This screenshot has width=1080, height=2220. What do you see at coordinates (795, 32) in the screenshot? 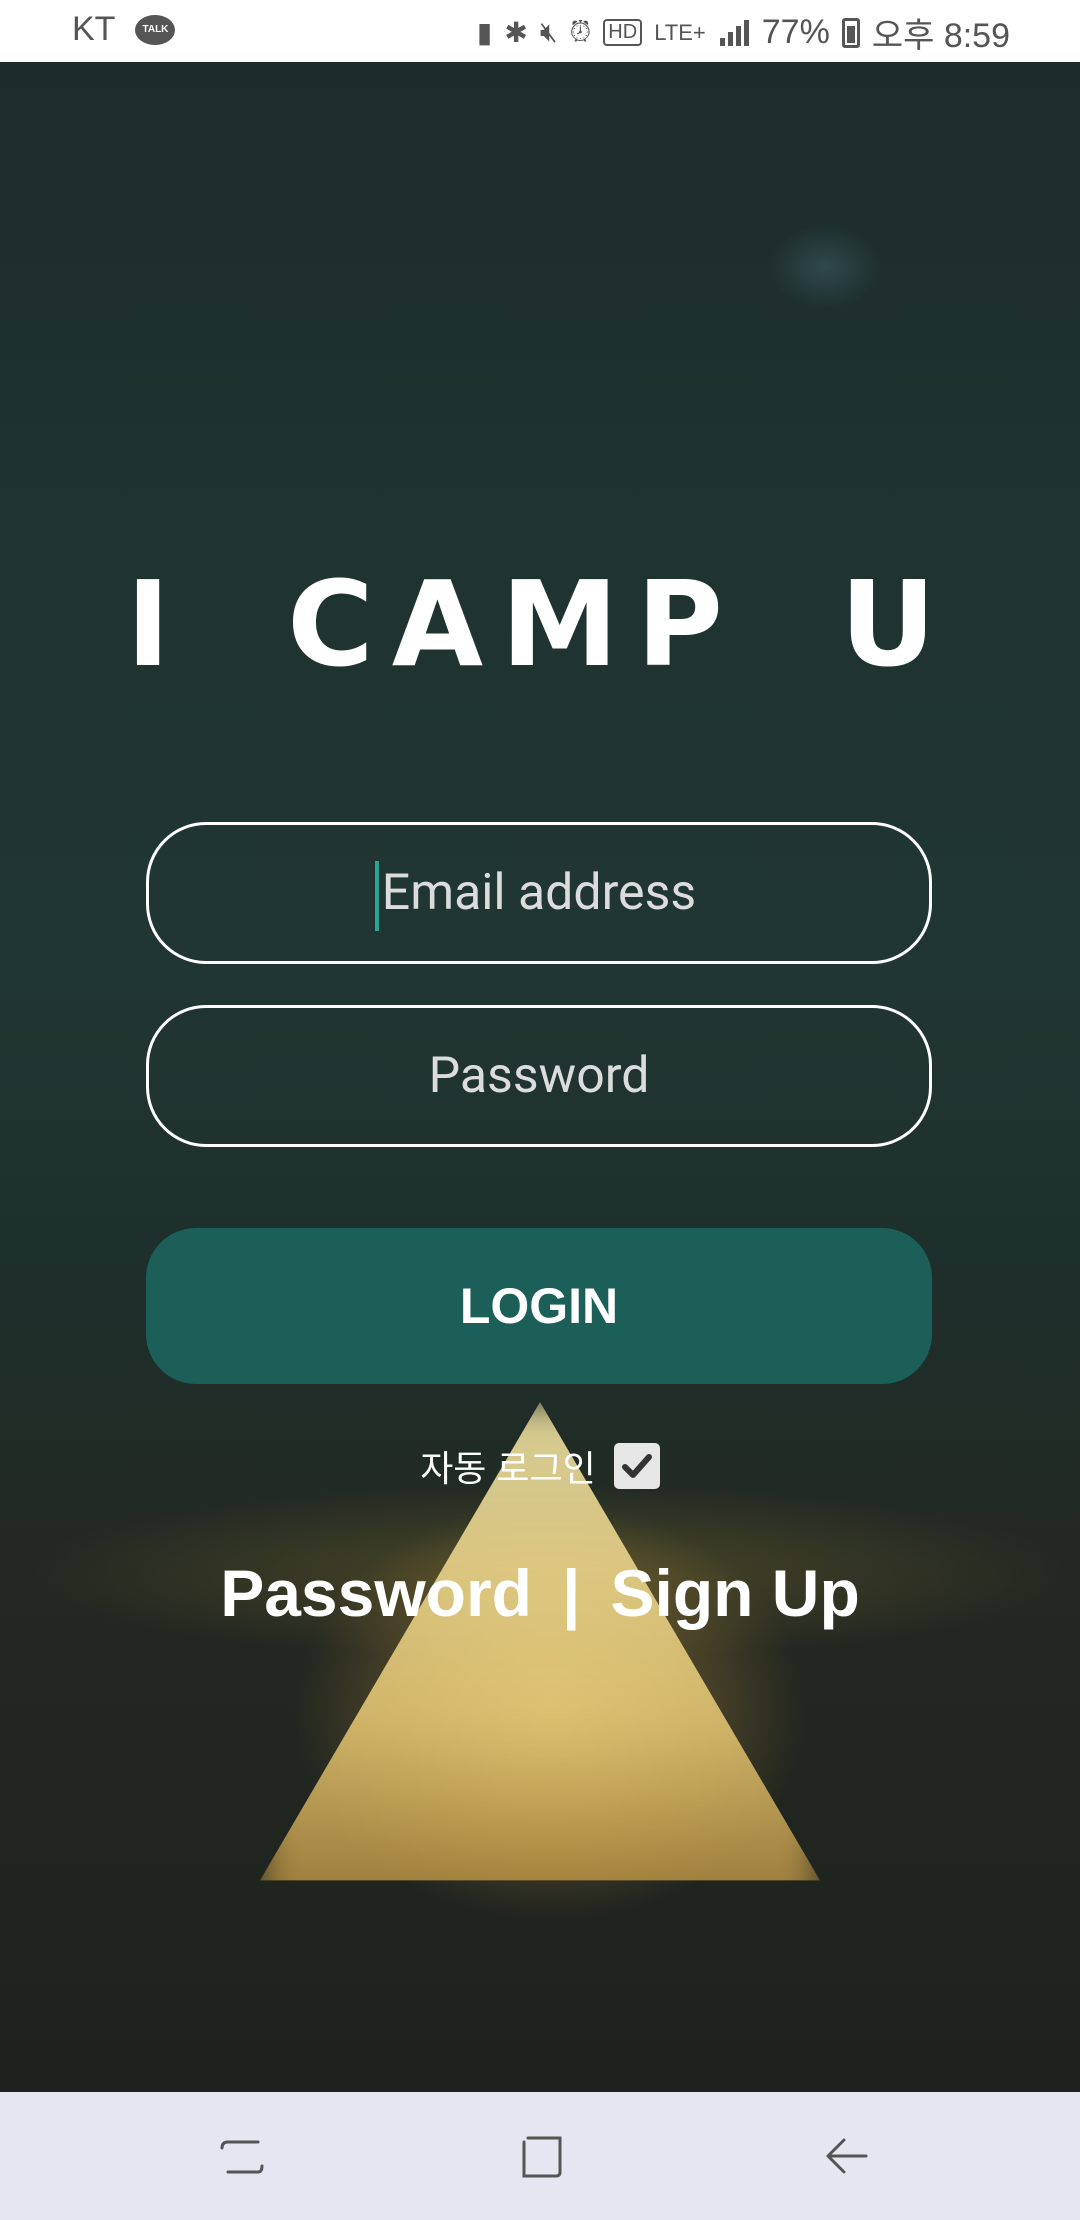
I see `battery-percent: 77%` at bounding box center [795, 32].